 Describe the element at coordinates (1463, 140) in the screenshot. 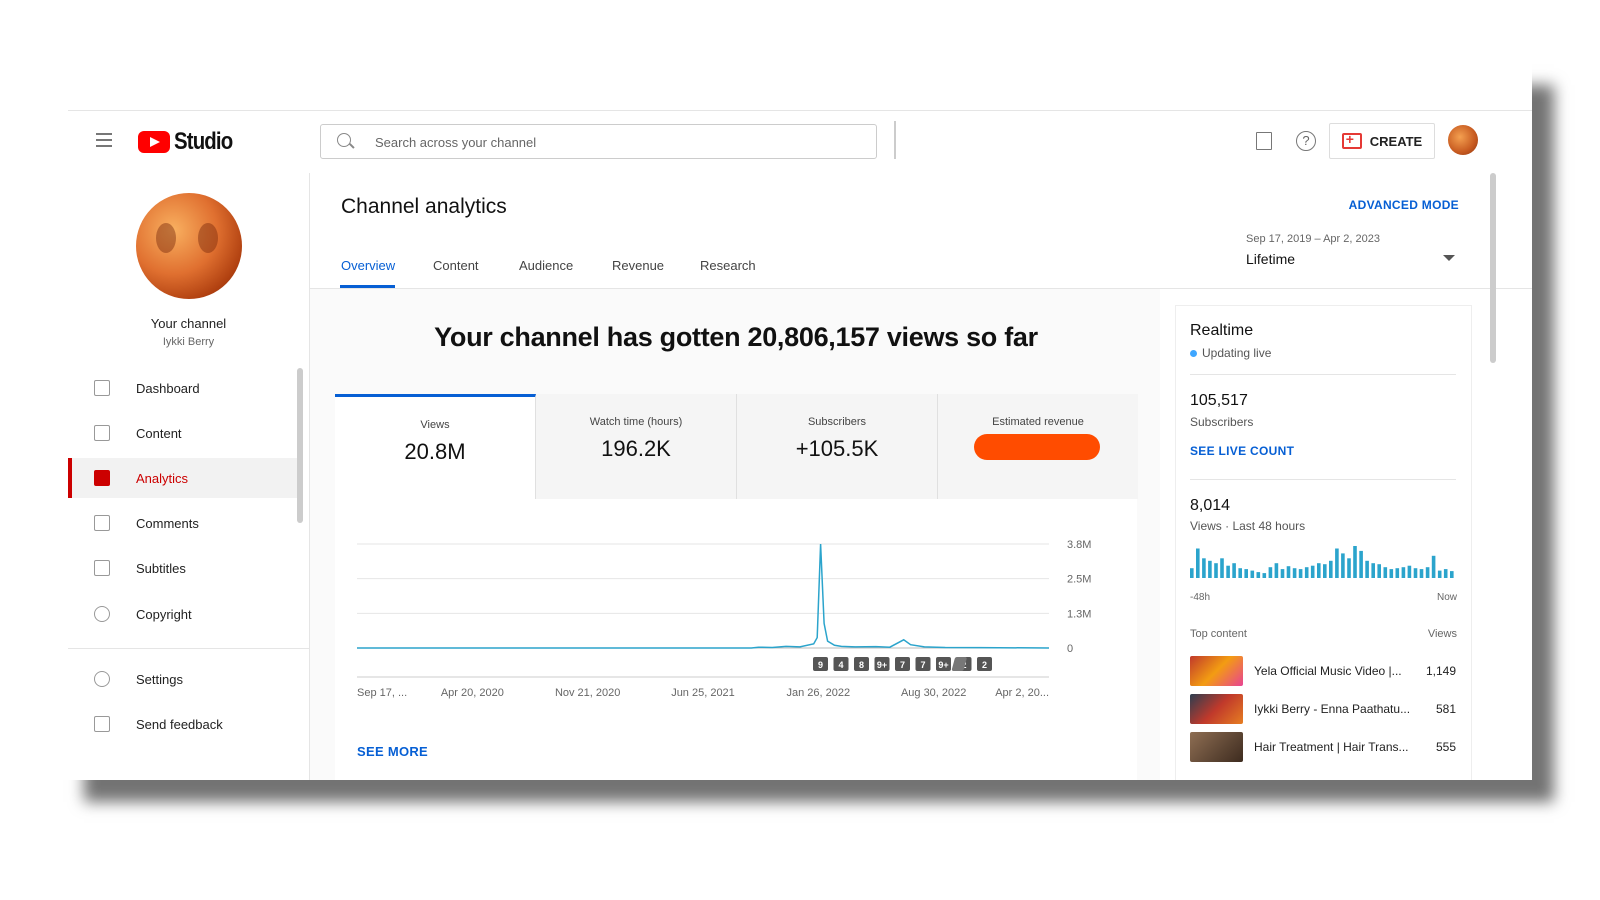

I see `account-avatar` at that location.